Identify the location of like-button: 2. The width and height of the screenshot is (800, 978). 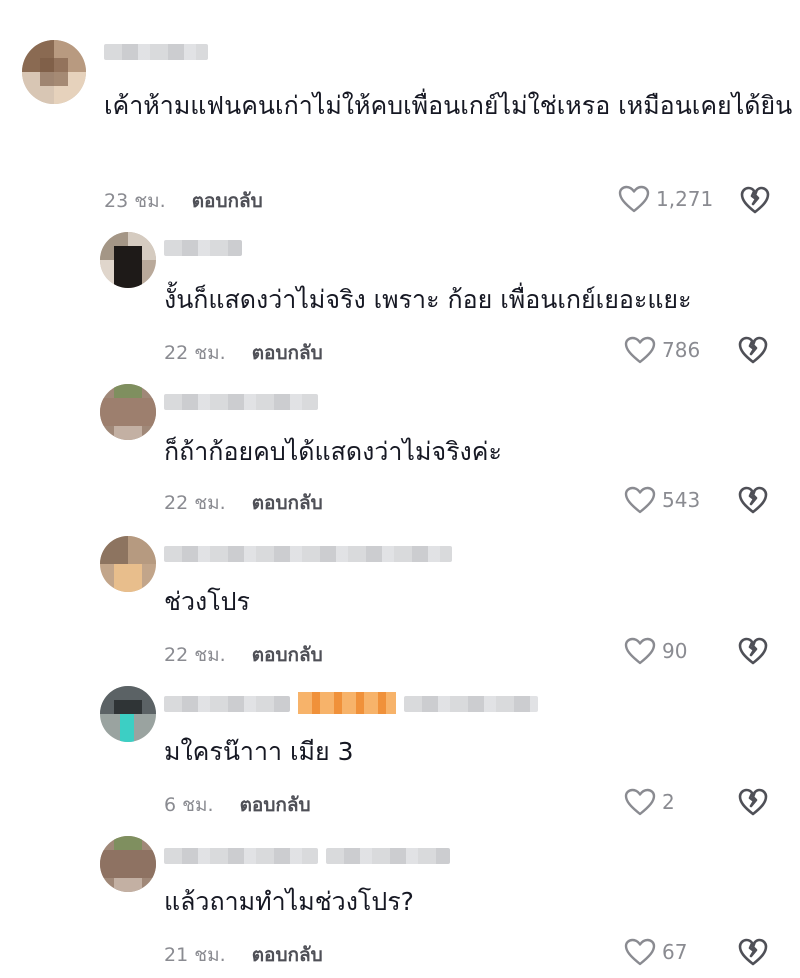
(649, 802).